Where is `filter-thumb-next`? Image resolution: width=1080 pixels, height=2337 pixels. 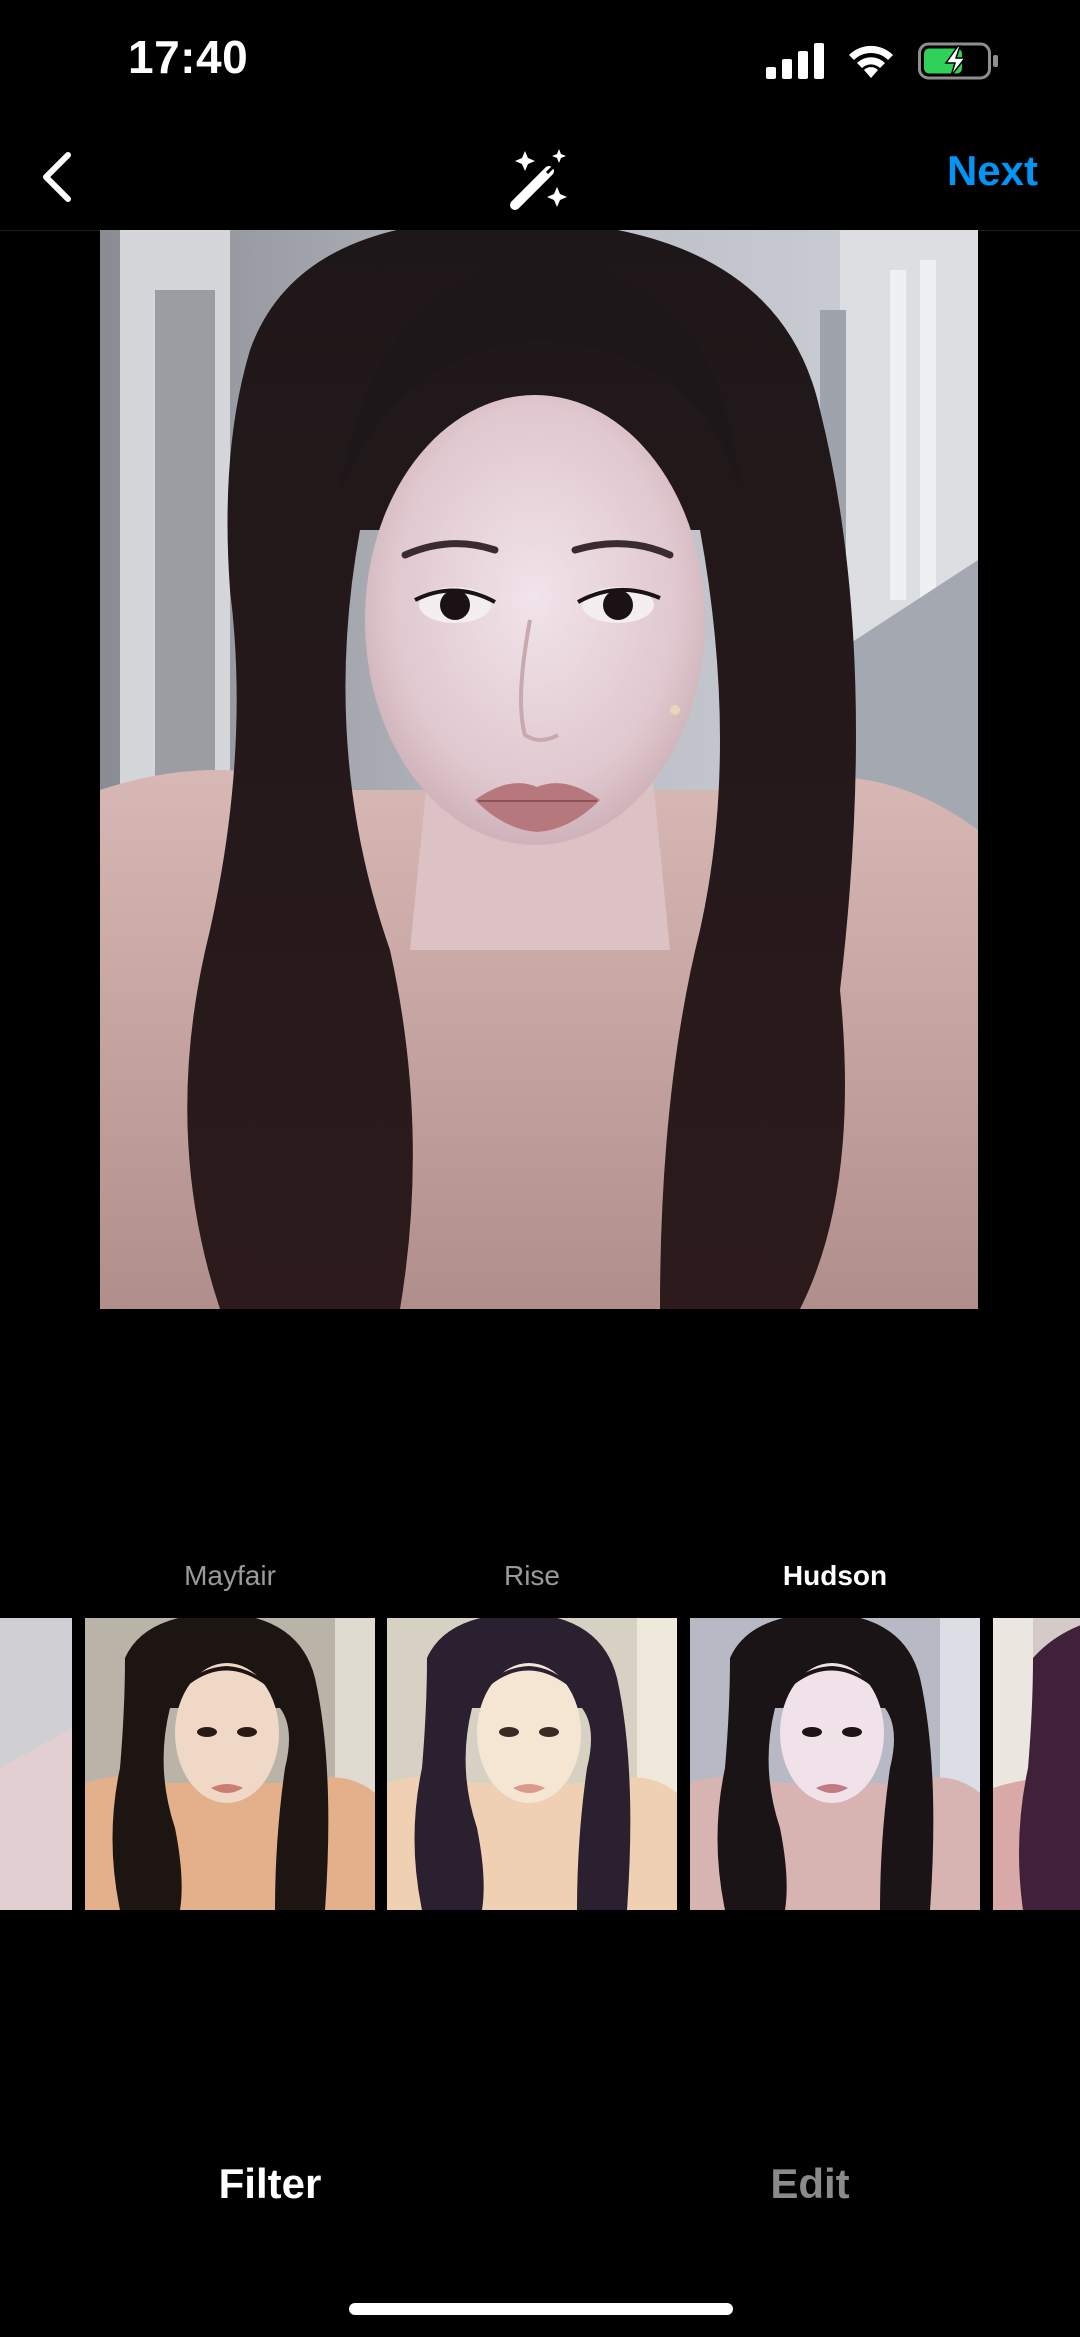
filter-thumb-next is located at coordinates (1036, 1764).